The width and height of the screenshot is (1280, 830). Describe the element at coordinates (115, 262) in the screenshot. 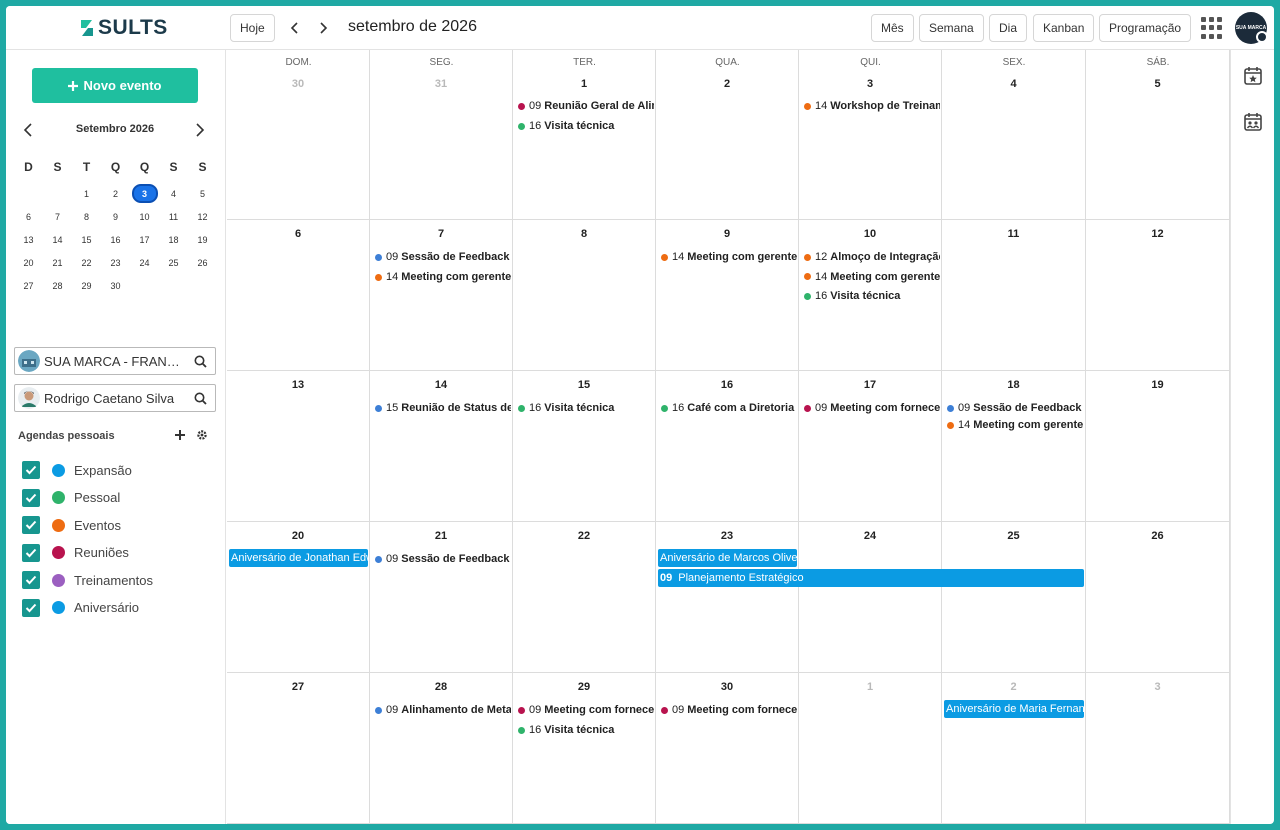

I see `mini-day: 23` at that location.